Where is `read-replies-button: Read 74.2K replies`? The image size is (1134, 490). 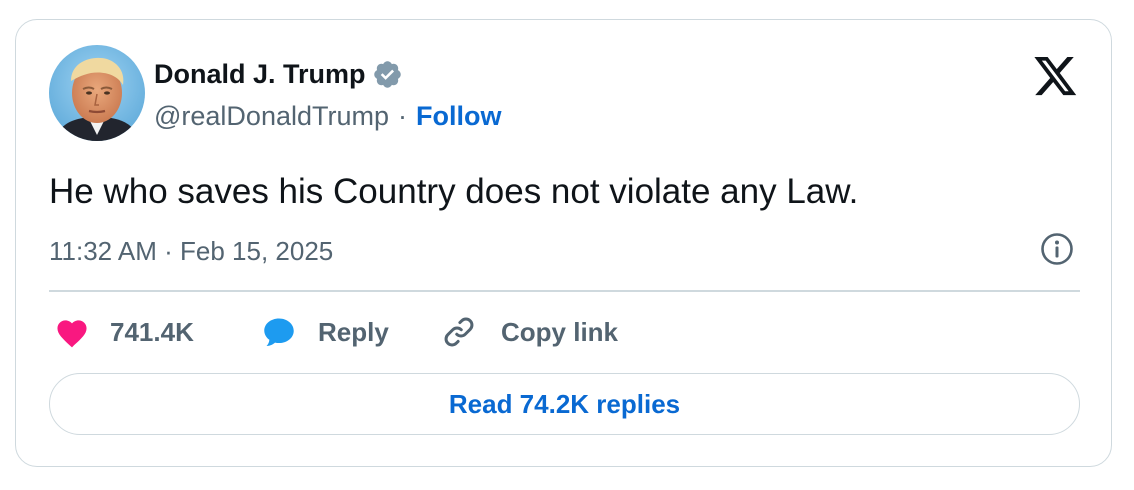 read-replies-button: Read 74.2K replies is located at coordinates (564, 404).